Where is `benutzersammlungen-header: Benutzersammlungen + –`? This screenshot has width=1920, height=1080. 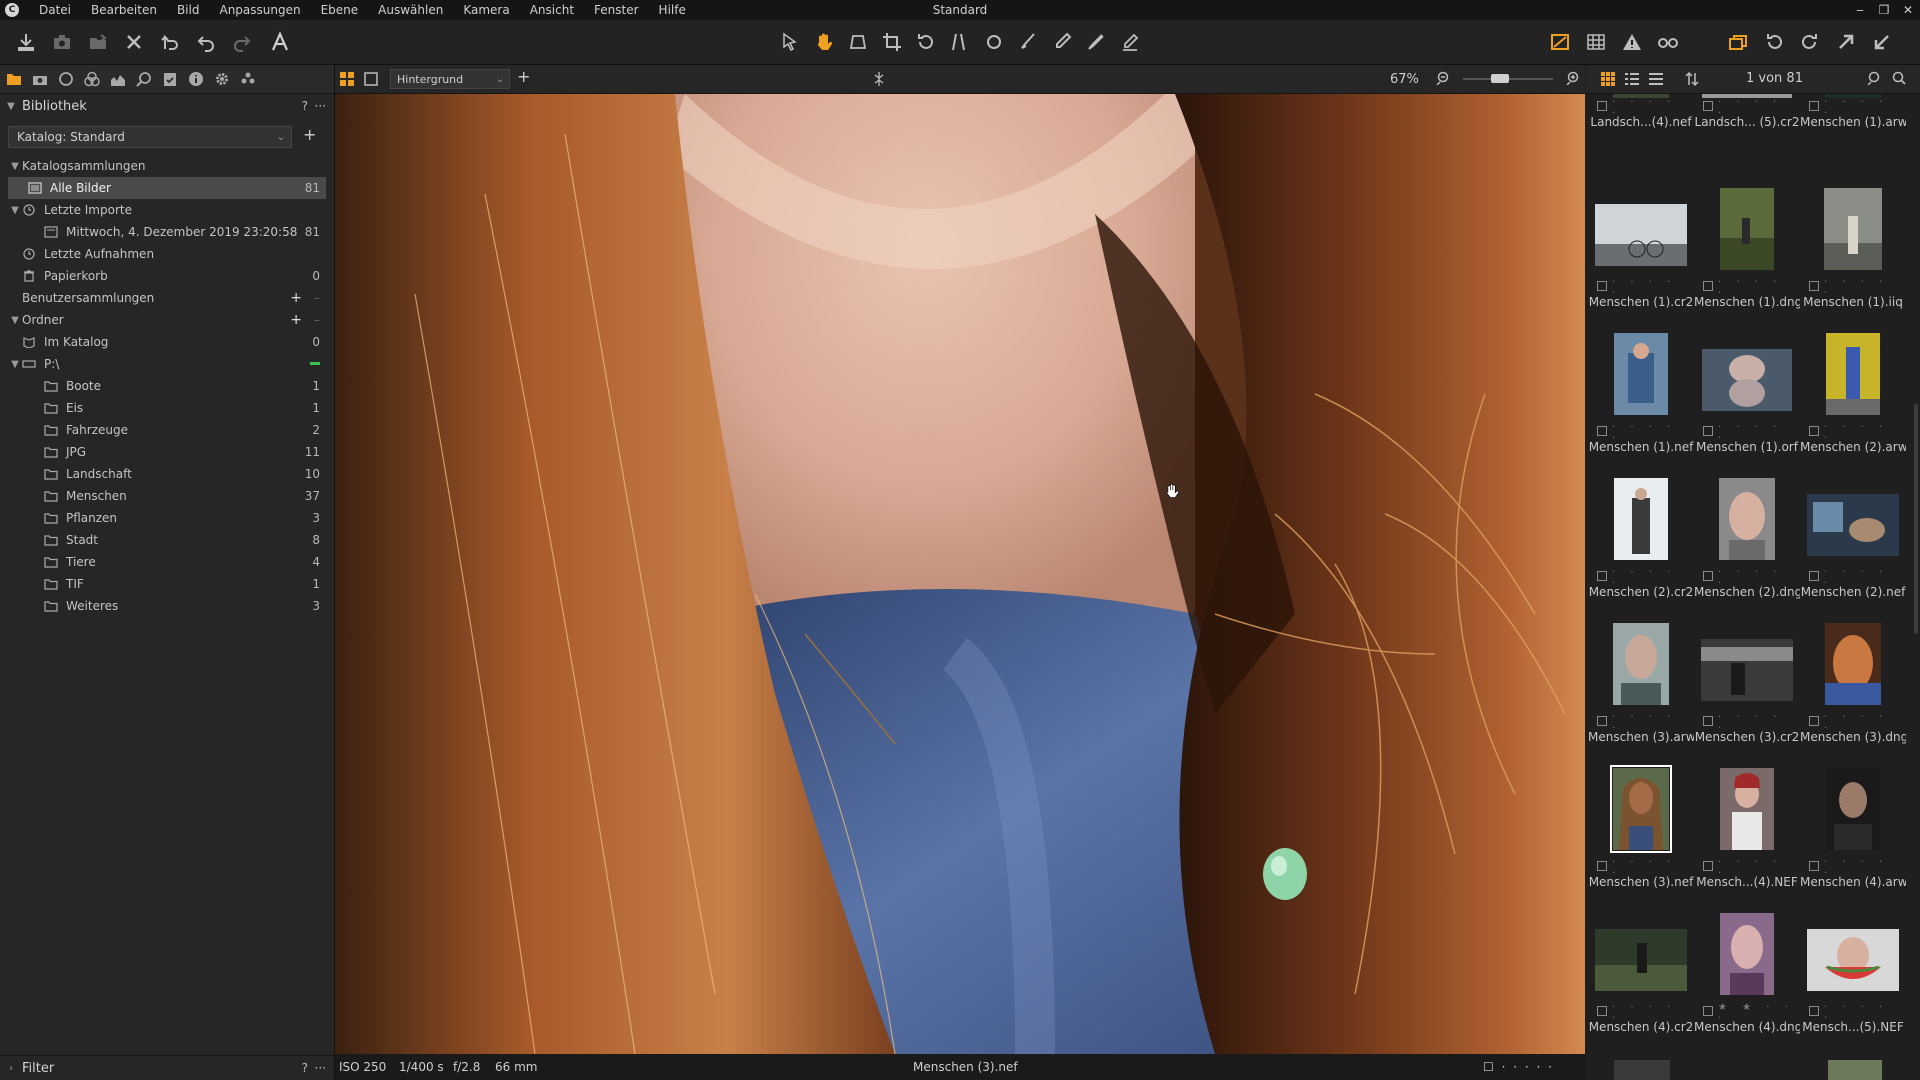
benutzersammlungen-header: Benutzersammlungen + – is located at coordinates (167, 298).